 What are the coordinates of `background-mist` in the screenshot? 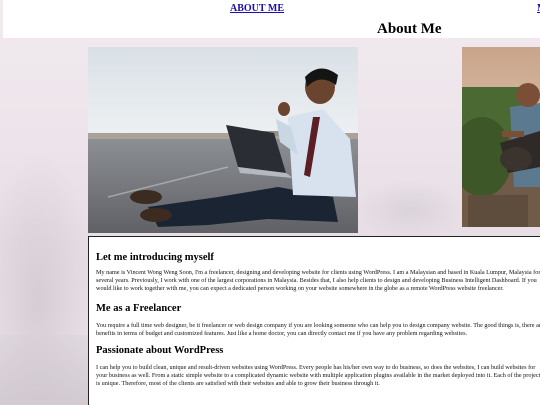 It's located at (410, 210).